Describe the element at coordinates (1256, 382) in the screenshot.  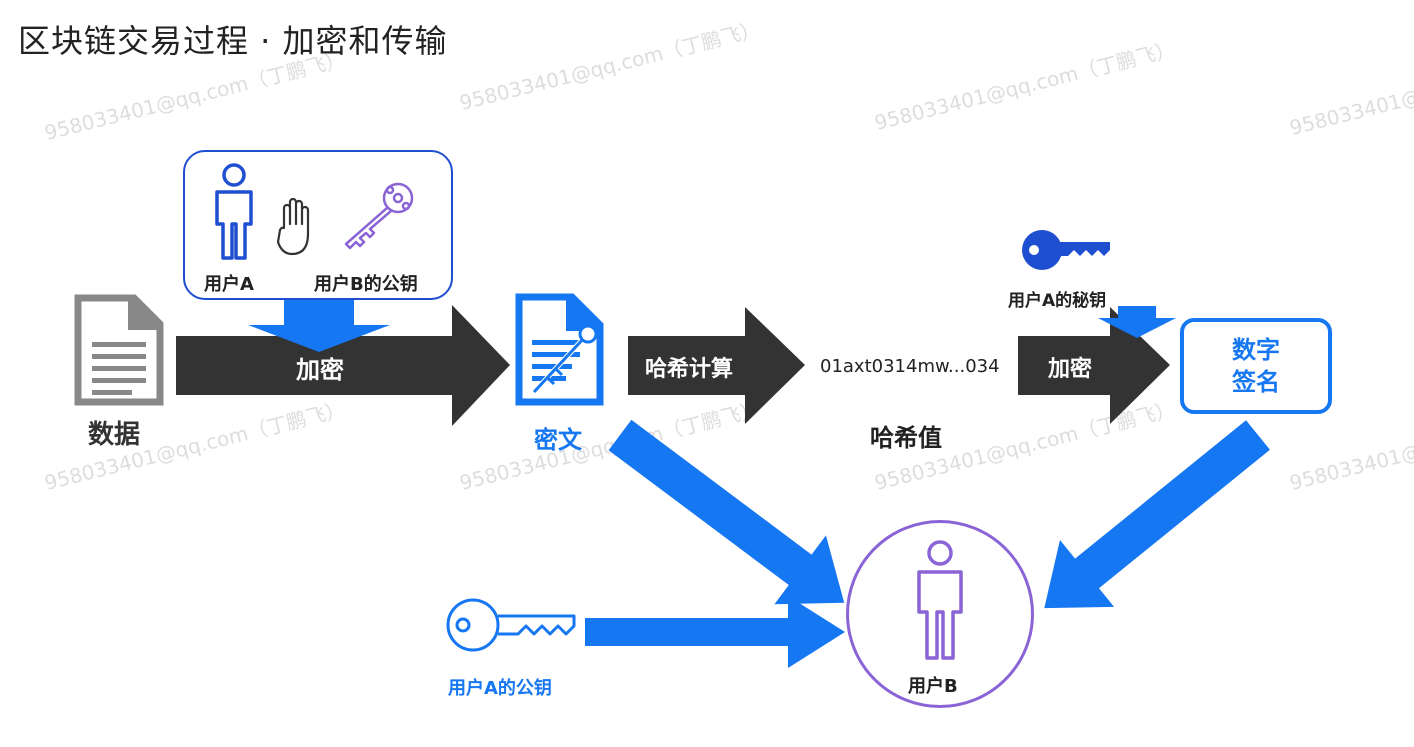
I see `signature-line2: 签名` at that location.